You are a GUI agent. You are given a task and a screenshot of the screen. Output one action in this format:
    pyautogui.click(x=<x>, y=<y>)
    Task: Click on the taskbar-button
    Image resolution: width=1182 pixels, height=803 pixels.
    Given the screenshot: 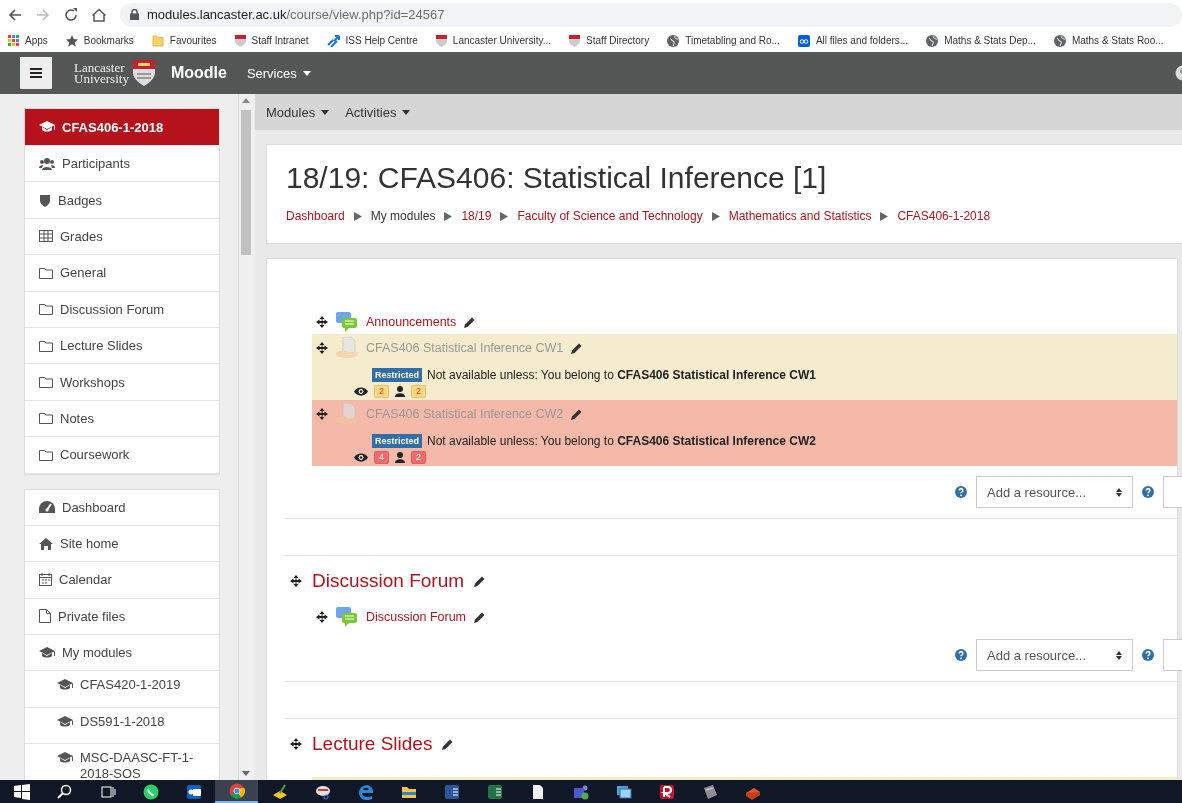 What is the action you would take?
    pyautogui.click(x=236, y=791)
    